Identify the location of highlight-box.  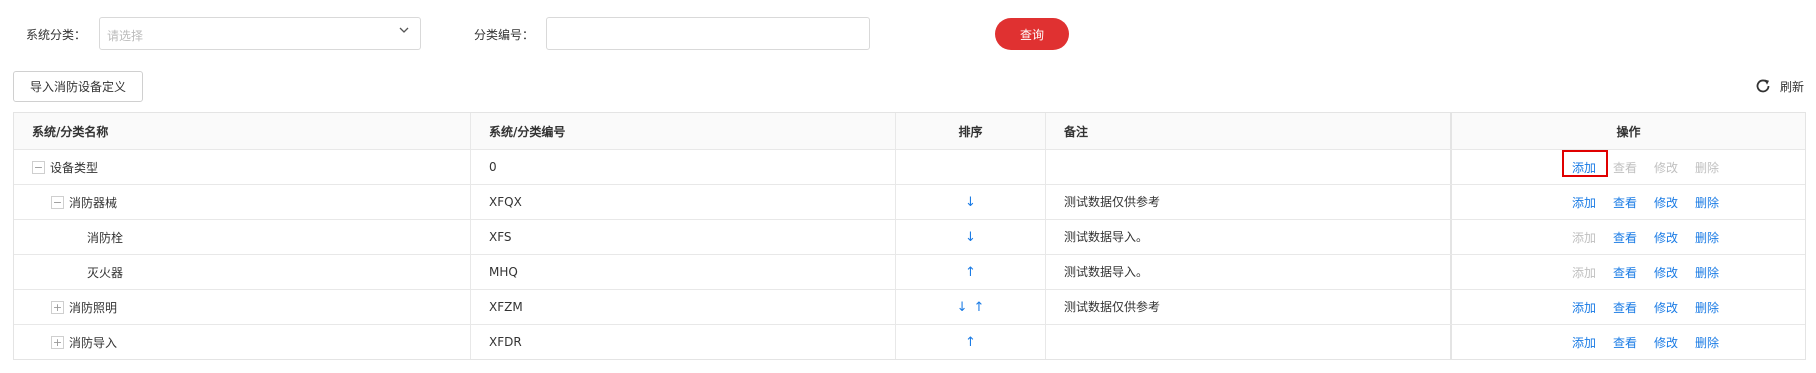
(1584, 163).